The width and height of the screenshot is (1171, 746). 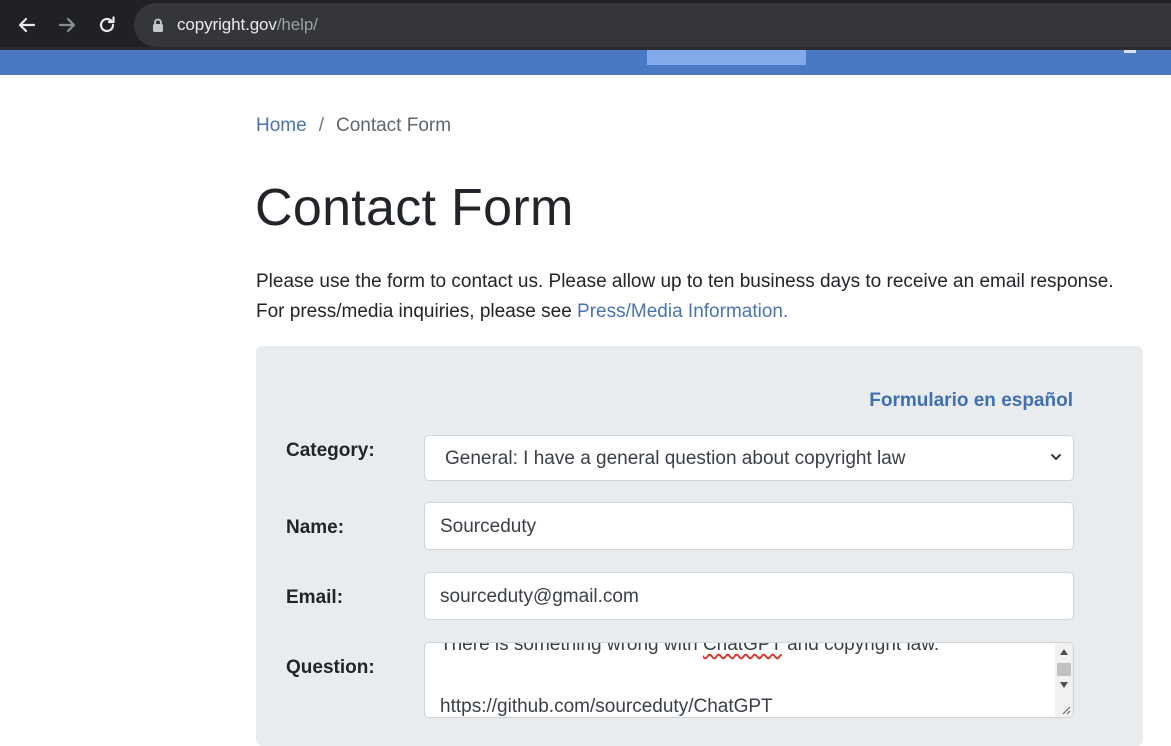 I want to click on question-line-1-start: There is something wrong with, so click(x=571, y=648).